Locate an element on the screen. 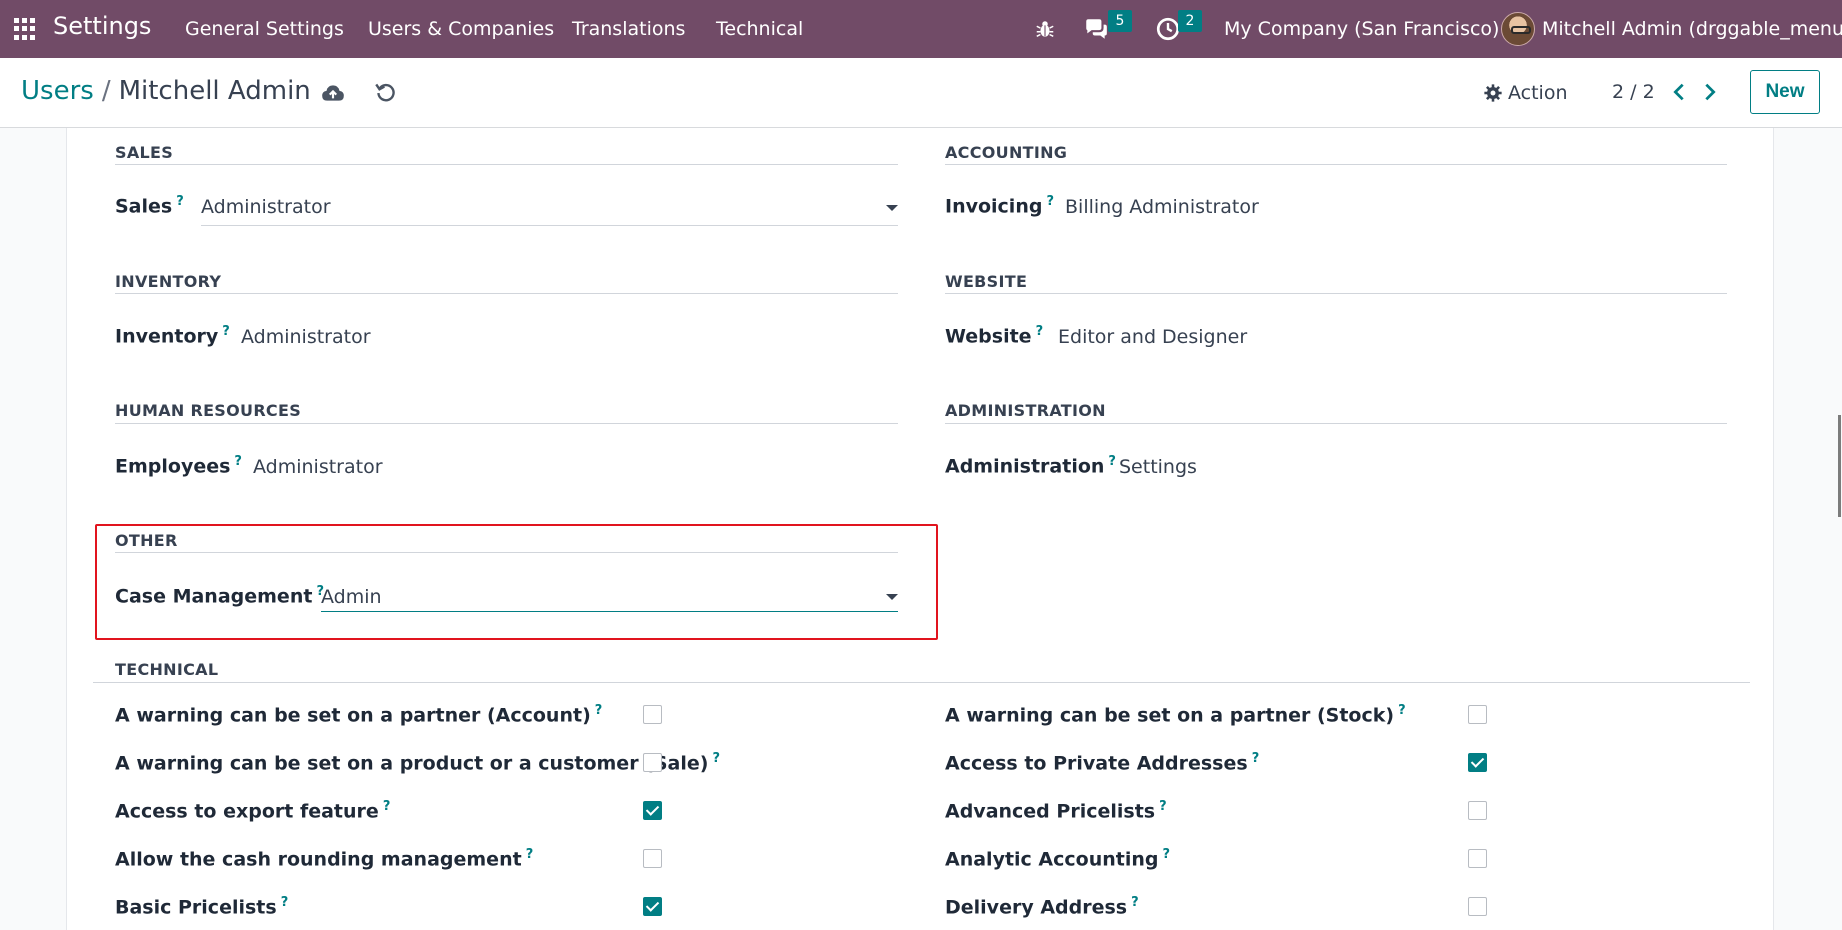 The height and width of the screenshot is (930, 1842). menu-general-settings: General Settings is located at coordinates (264, 29).